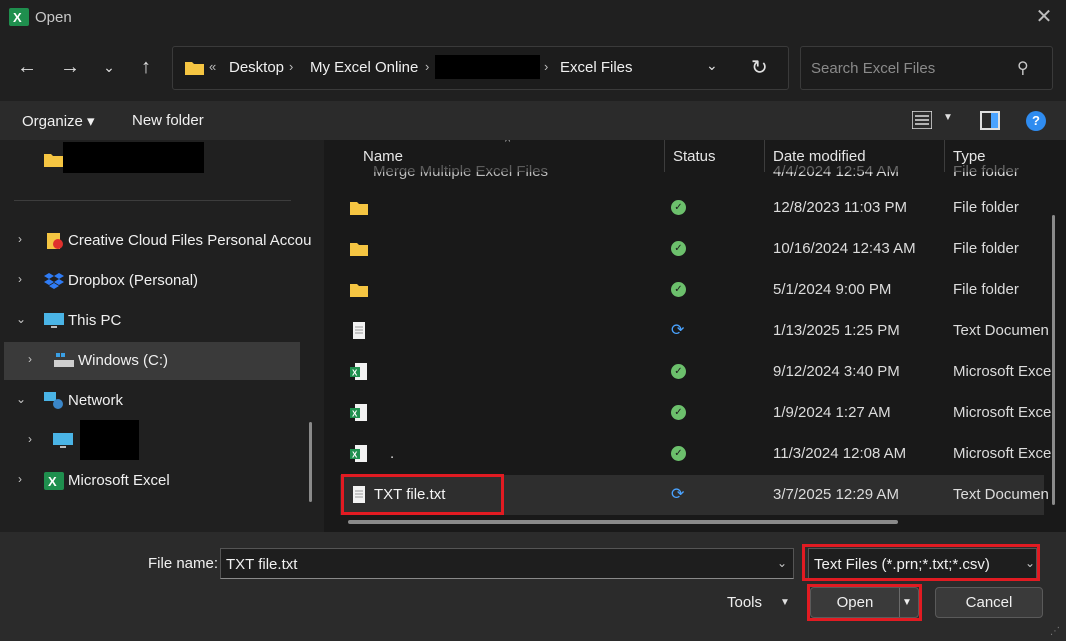 Image resolution: width=1066 pixels, height=641 pixels. I want to click on table-row: ⟳ 1/13/2025 1:25 PM Text Documen, so click(694, 331).